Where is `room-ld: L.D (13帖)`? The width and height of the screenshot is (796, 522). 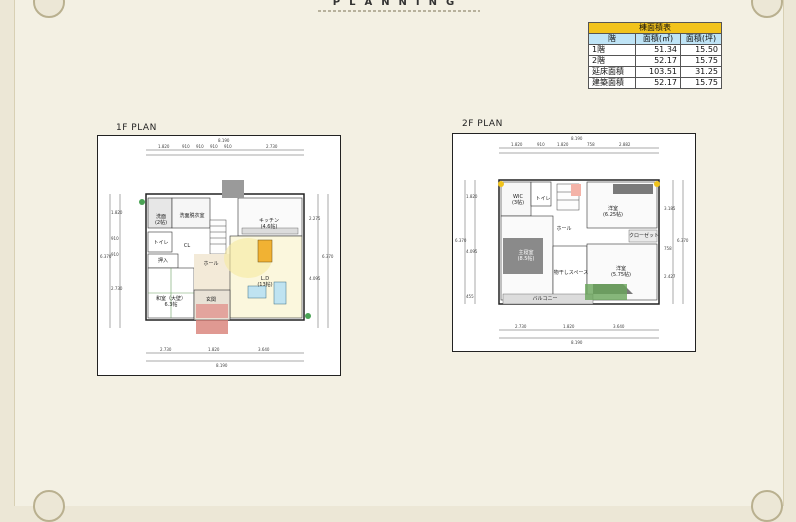
room-ld: L.D (13帖) is located at coordinates (265, 282).